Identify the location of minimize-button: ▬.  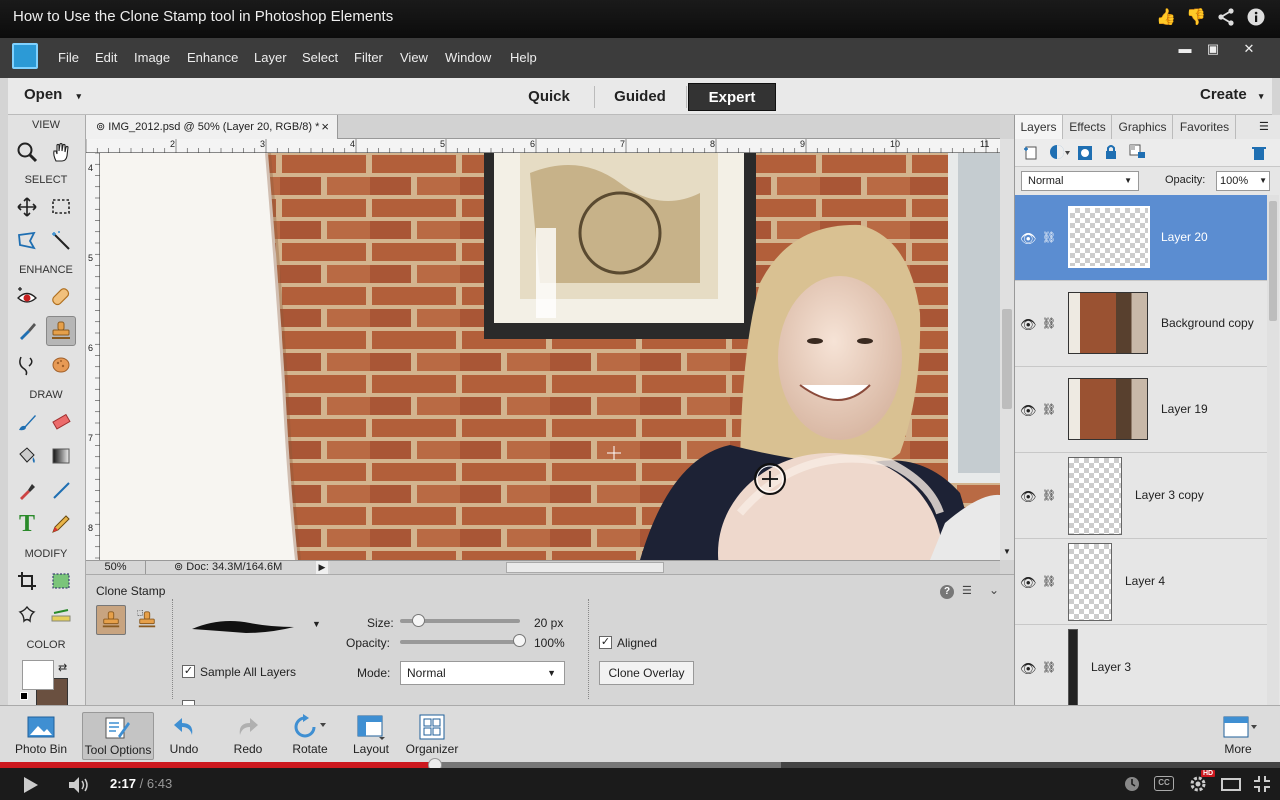
(1185, 49).